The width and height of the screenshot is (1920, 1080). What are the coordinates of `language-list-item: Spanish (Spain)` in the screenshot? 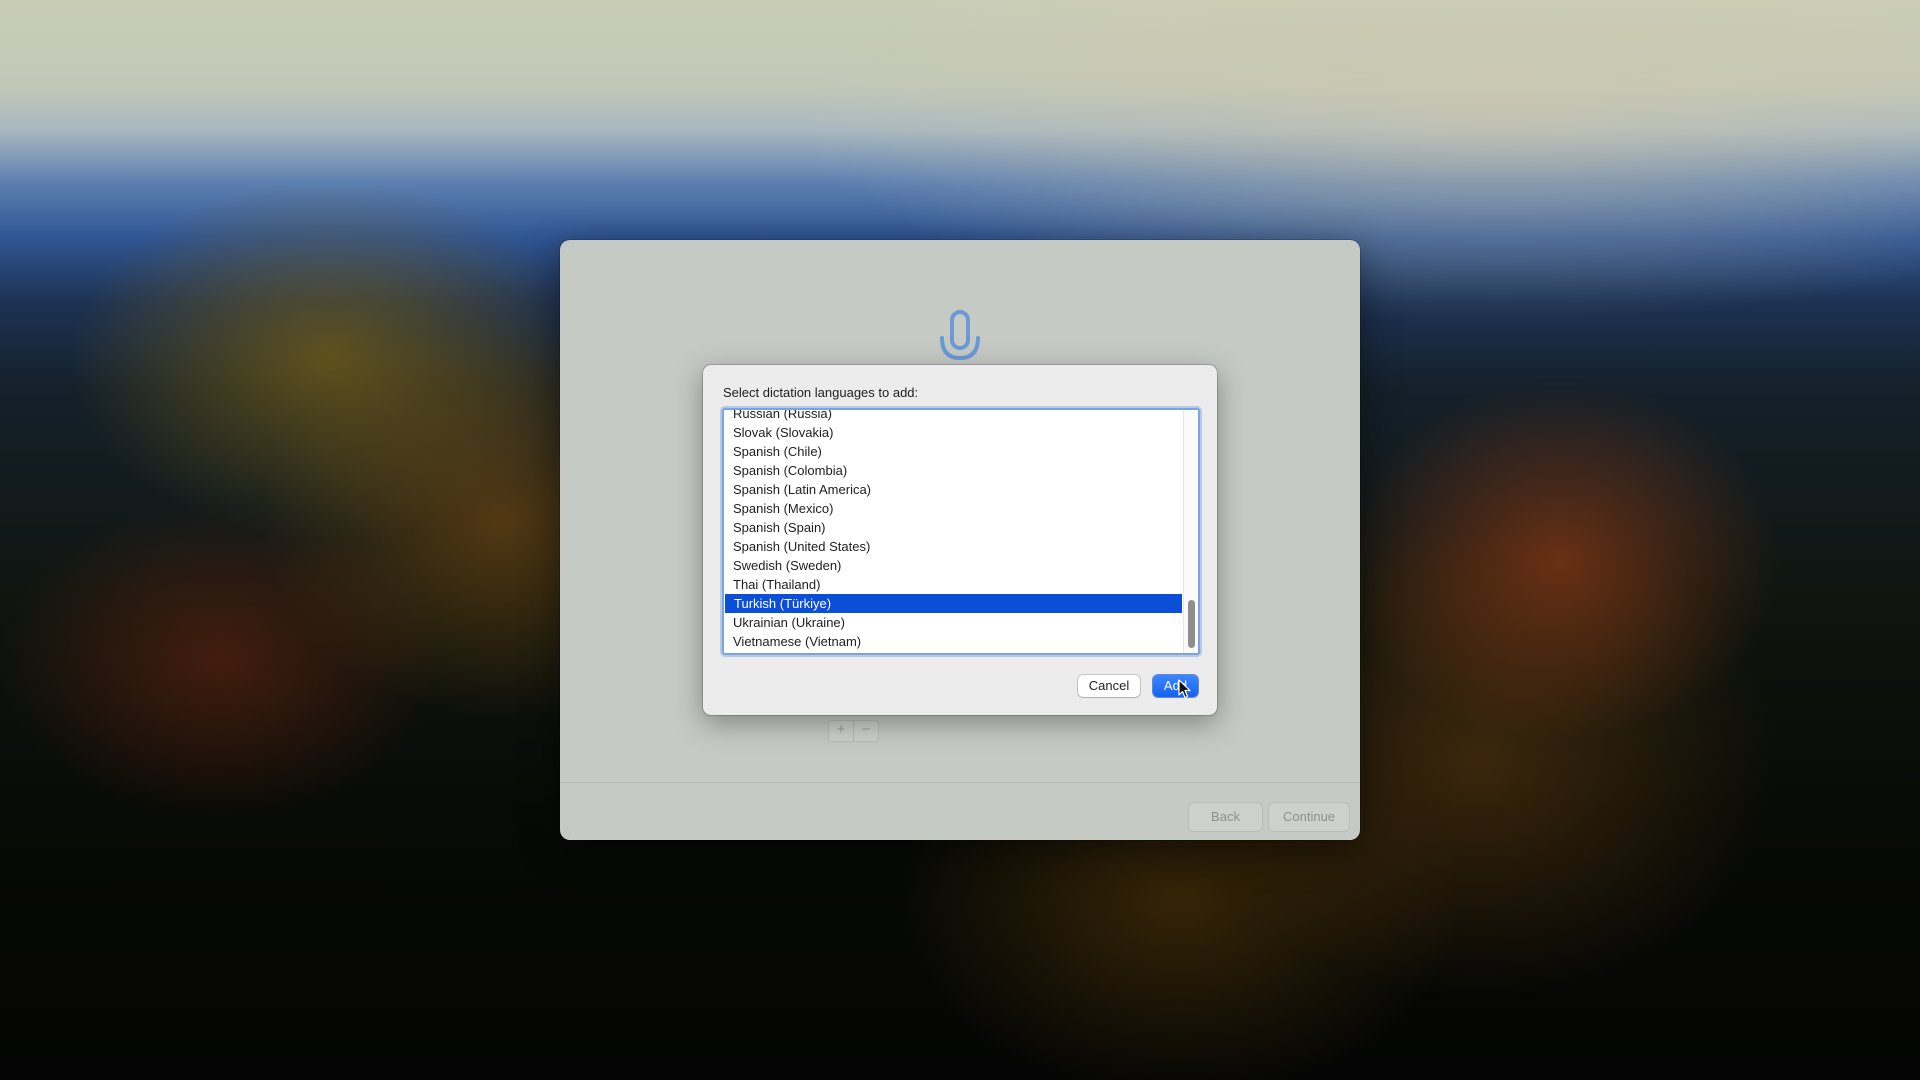 It's located at (953, 527).